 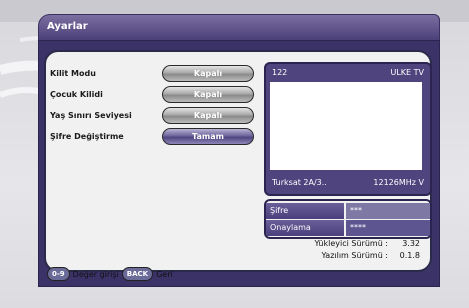 I want to click on window-title: Ayarlar, so click(x=67, y=26).